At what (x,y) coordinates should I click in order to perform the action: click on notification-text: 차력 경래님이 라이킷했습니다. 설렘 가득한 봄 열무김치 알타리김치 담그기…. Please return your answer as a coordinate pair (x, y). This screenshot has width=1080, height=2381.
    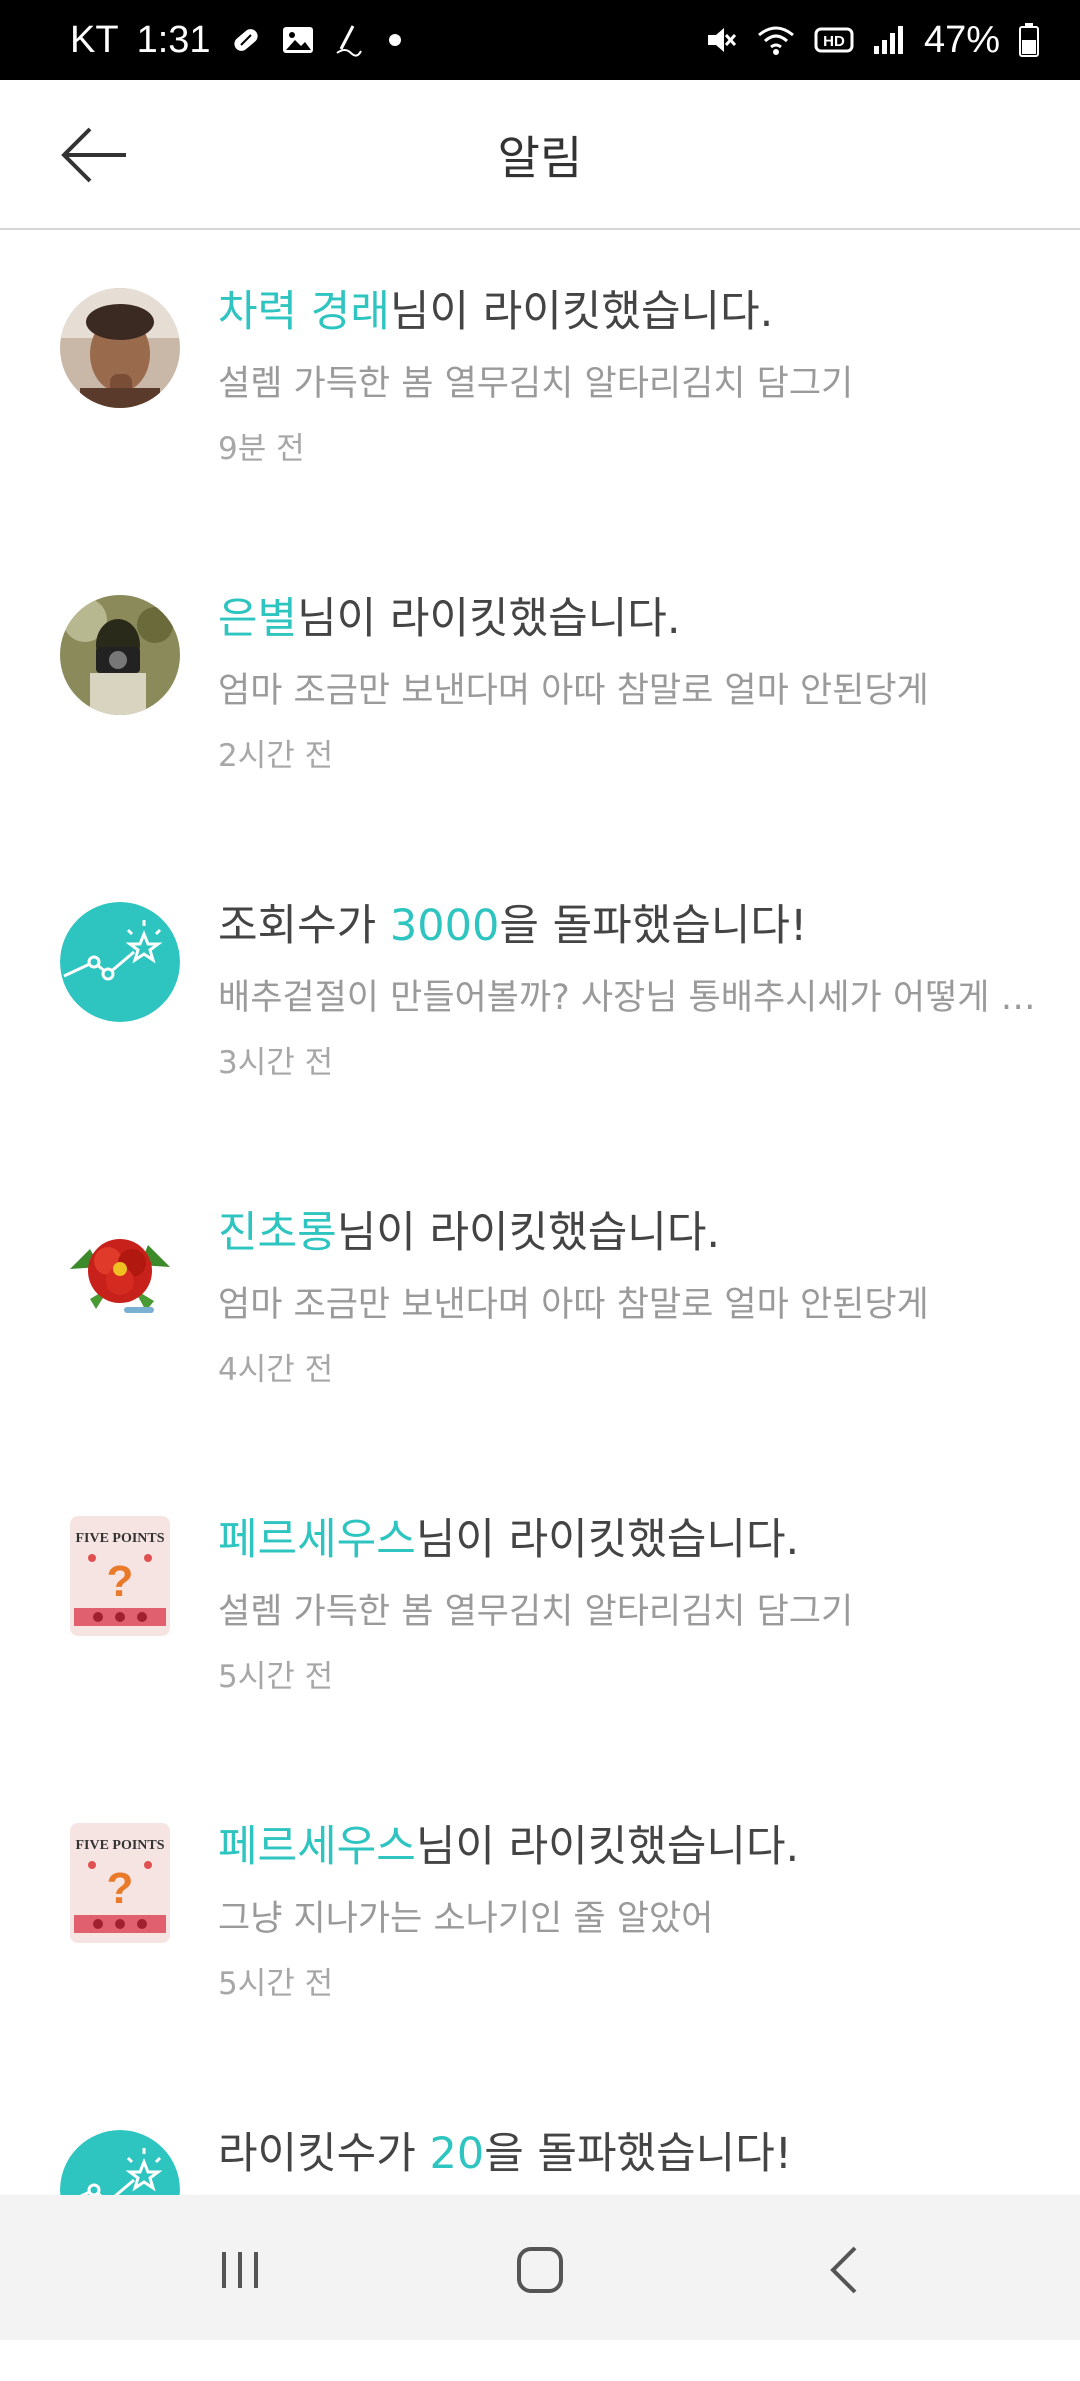
    Looking at the image, I should click on (634, 376).